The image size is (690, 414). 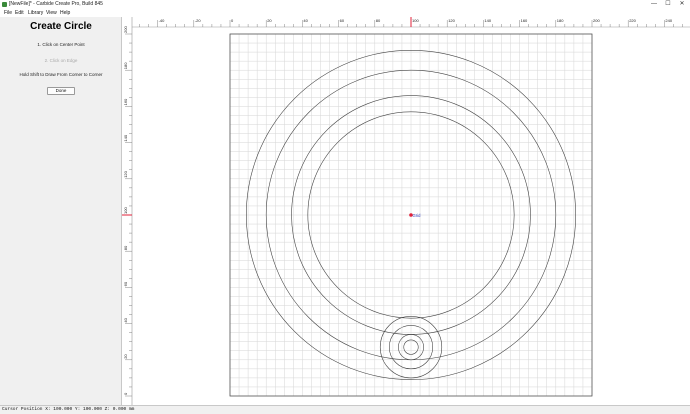 What do you see at coordinates (125, 173) in the screenshot?
I see `y-tick-label: 120` at bounding box center [125, 173].